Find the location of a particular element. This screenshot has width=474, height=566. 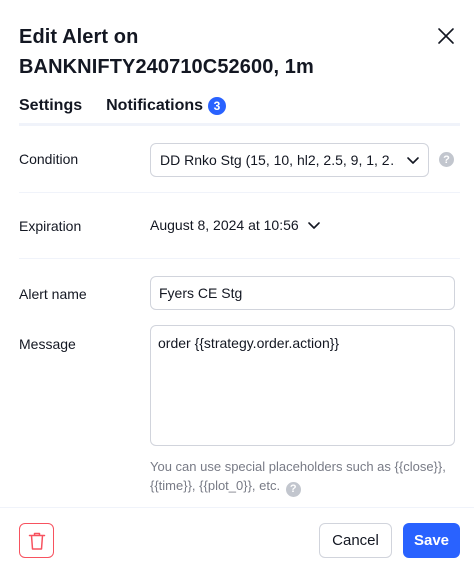

expiration-picker: August 8, 2024 at 10:56 is located at coordinates (235, 225).